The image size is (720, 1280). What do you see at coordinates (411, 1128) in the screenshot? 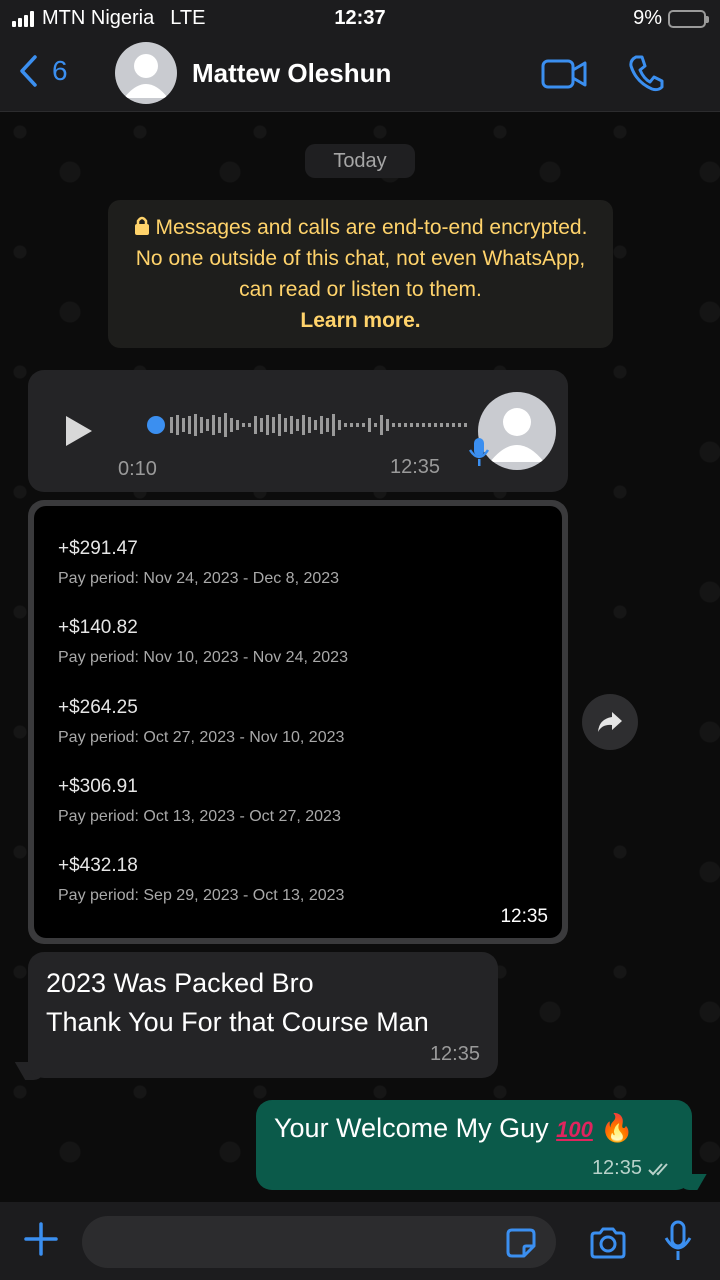
I see `message-body: Your Welcome My Guy` at bounding box center [411, 1128].